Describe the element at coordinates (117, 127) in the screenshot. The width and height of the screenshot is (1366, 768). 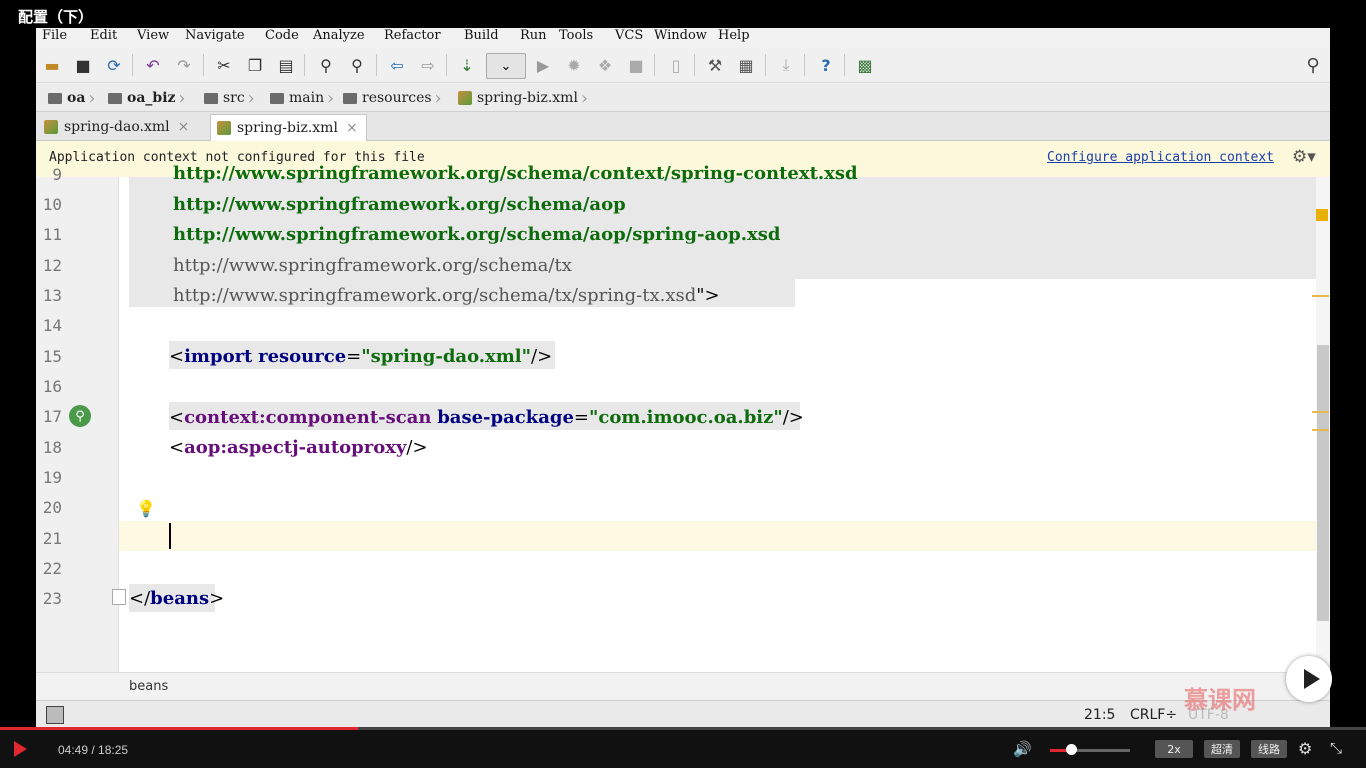
I see `tab-spring-dao: spring-dao.xml ×` at that location.